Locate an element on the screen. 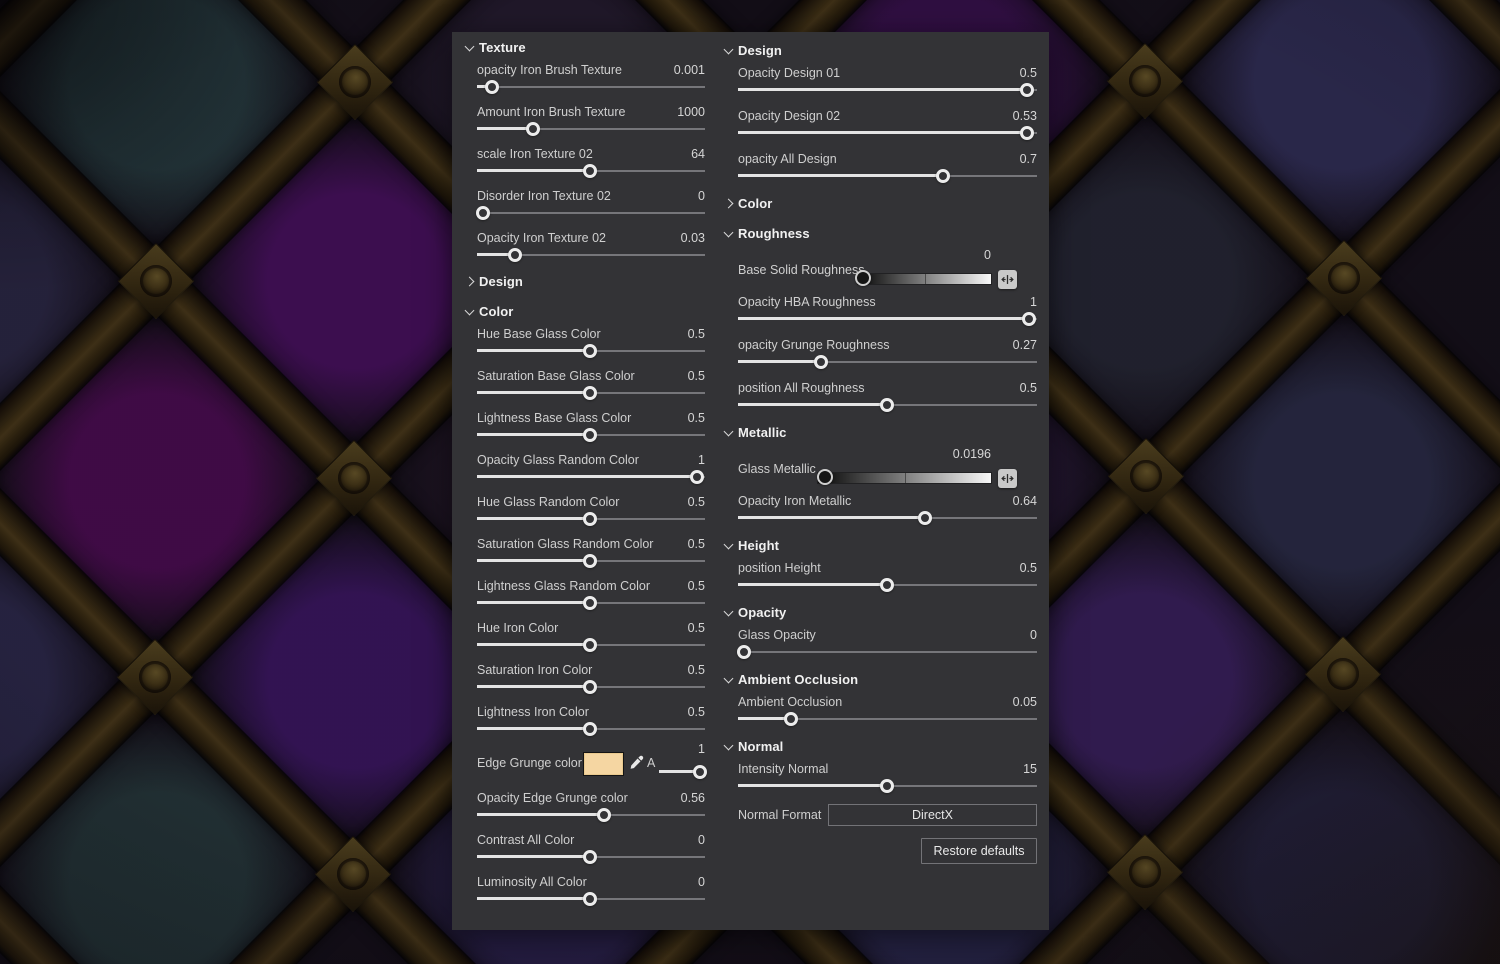 The image size is (1500, 964). section-metallic-header: Metallic is located at coordinates (880, 432).